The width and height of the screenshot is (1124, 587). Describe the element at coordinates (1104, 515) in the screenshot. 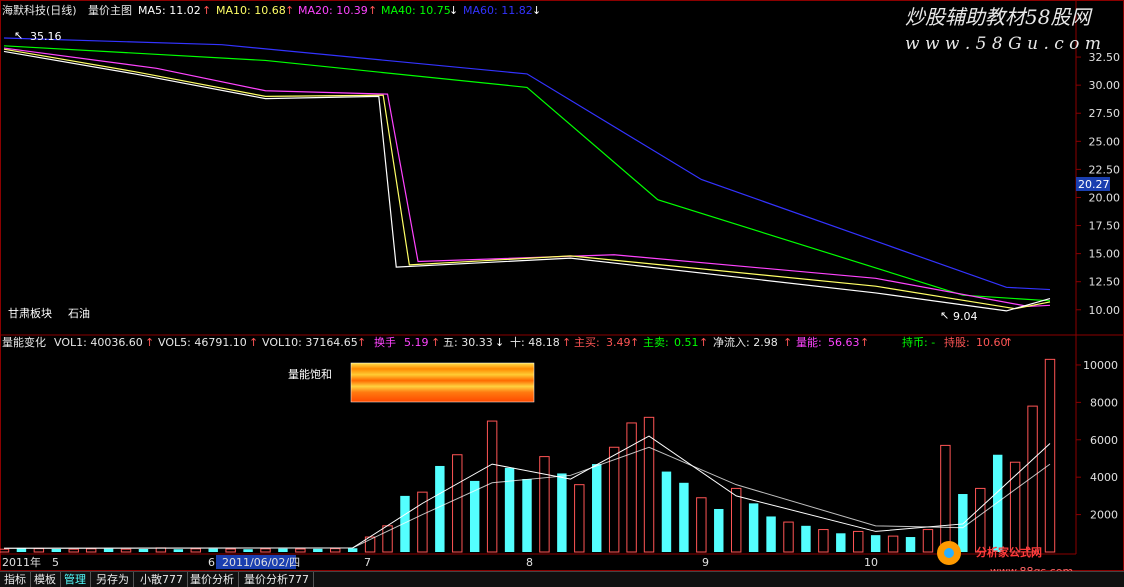

I see `volume-tick-label: 2000` at that location.